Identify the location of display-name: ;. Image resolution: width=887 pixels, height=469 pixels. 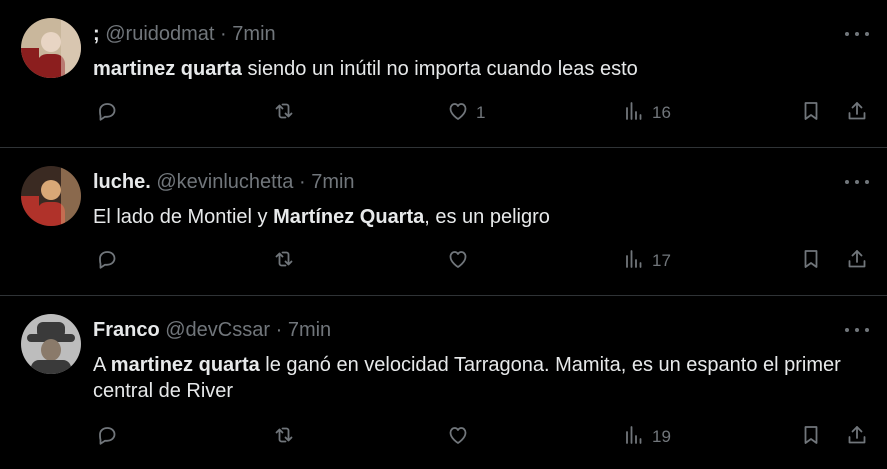
(96, 34).